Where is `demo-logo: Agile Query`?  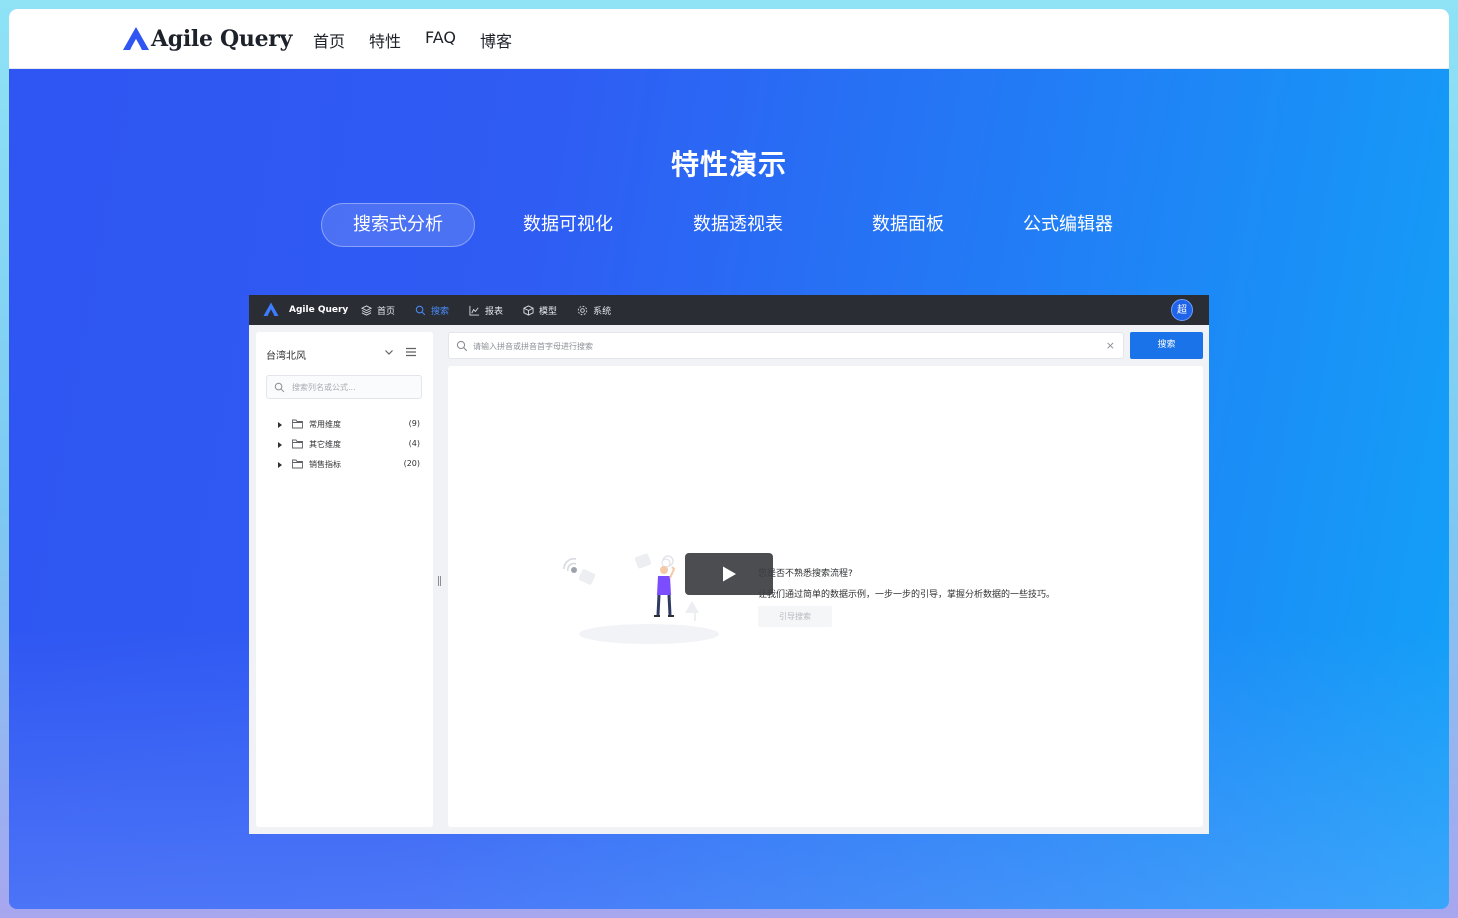 demo-logo: Agile Query is located at coordinates (305, 309).